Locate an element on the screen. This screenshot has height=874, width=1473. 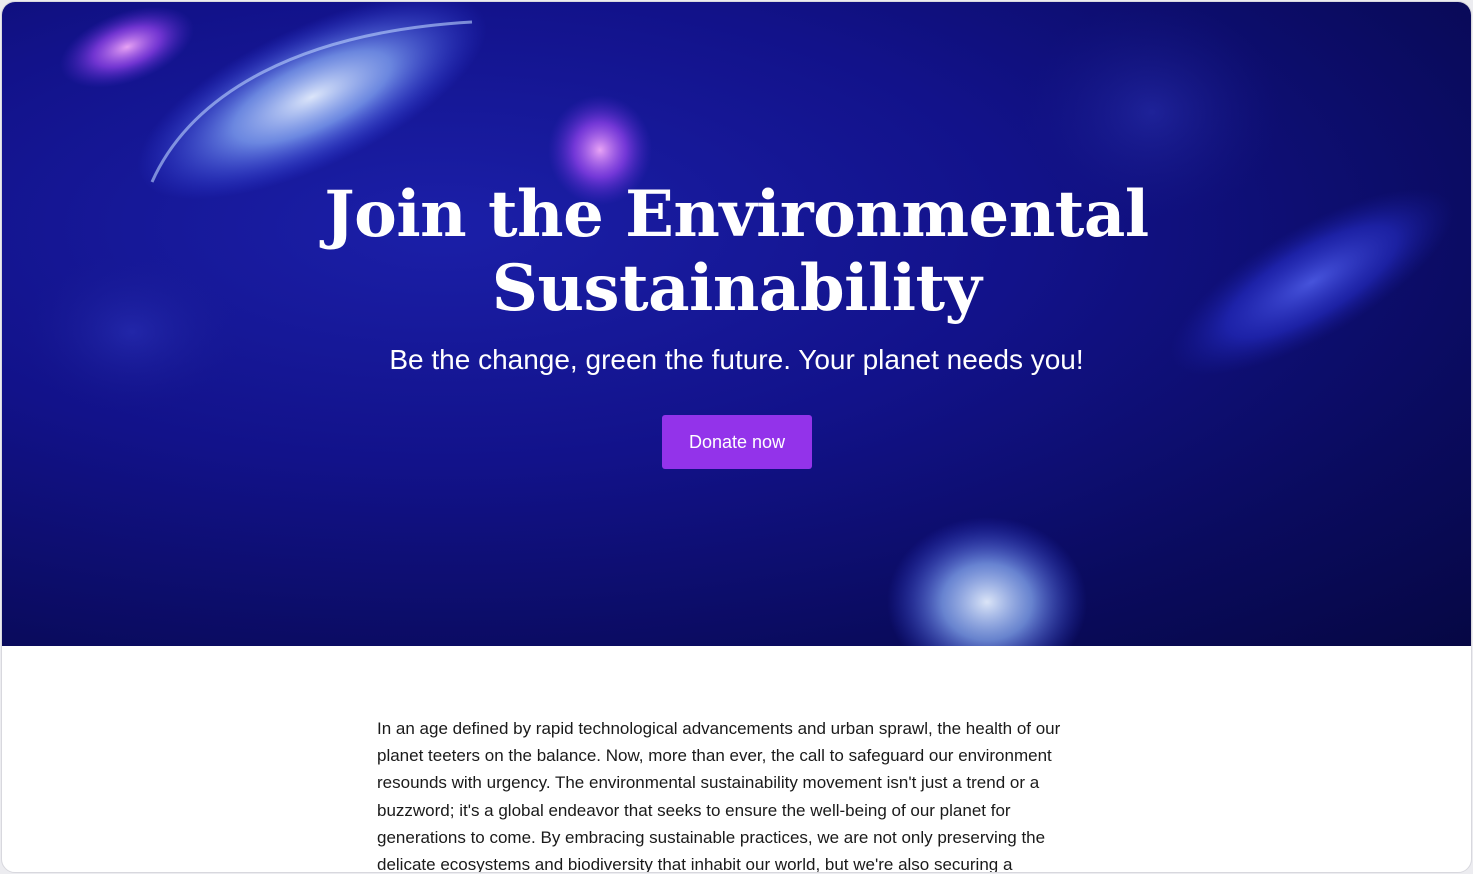
hero-title-line-2: Sustainability is located at coordinates (736, 288).